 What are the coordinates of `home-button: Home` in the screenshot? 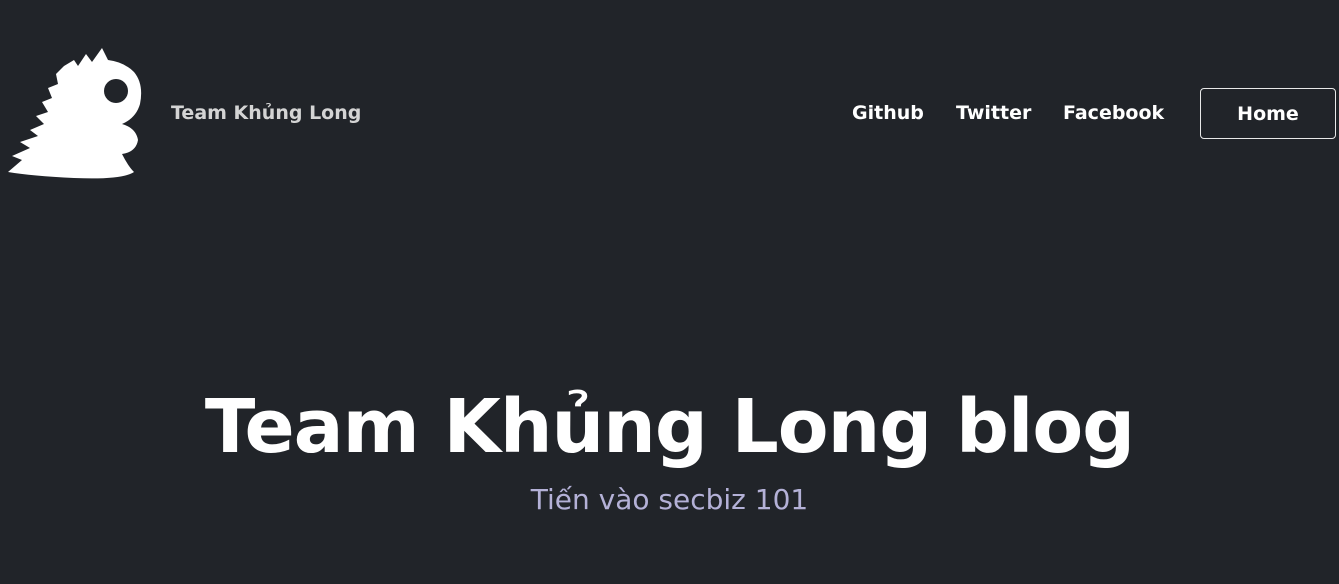 It's located at (1268, 113).